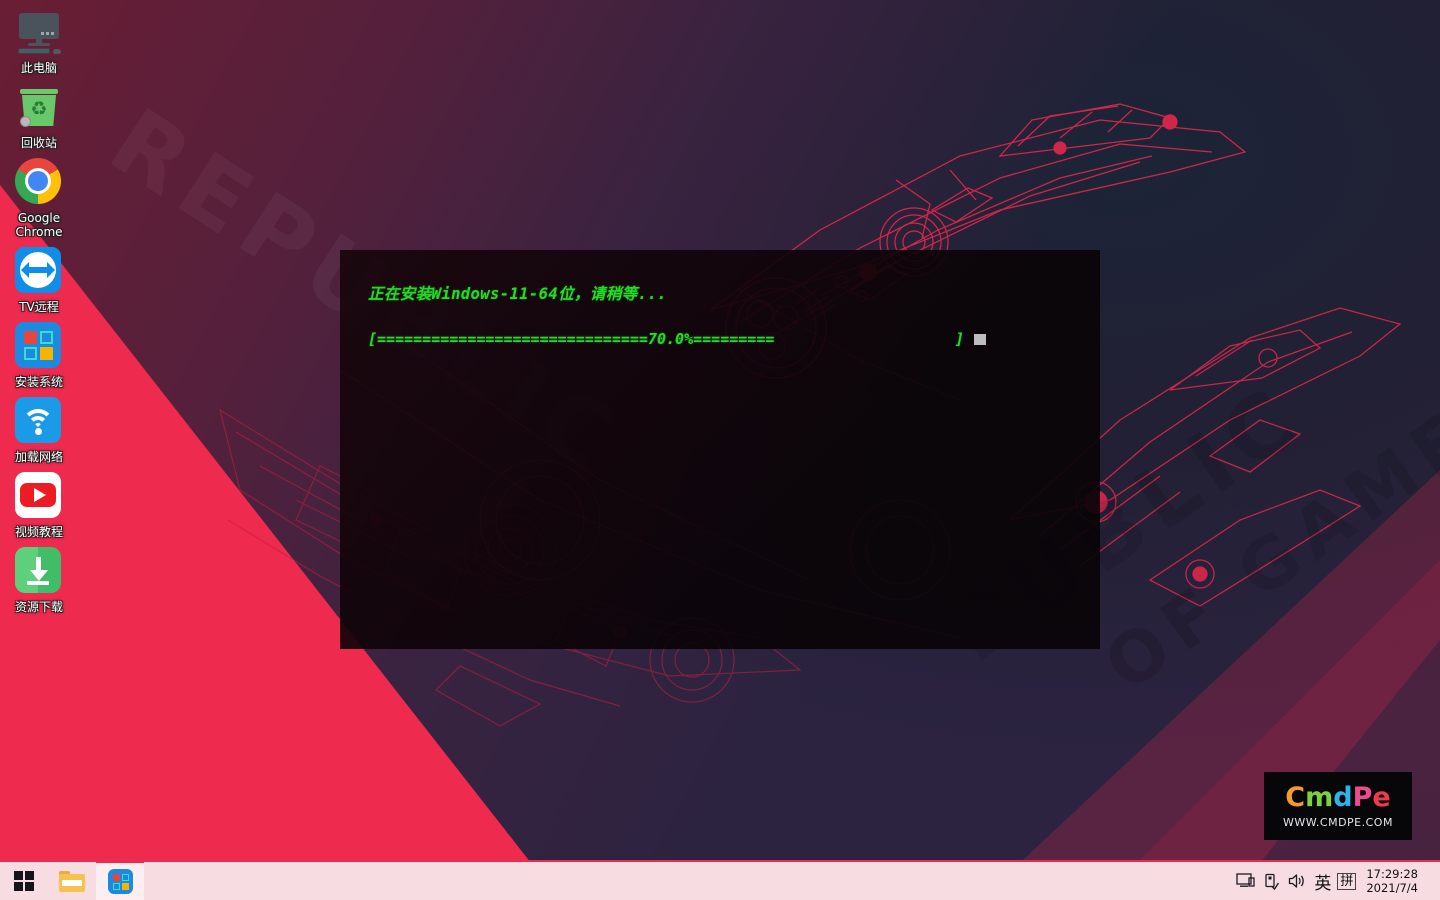  Describe the element at coordinates (1295, 797) in the screenshot. I see `cmdpe-letter-c: C` at that location.